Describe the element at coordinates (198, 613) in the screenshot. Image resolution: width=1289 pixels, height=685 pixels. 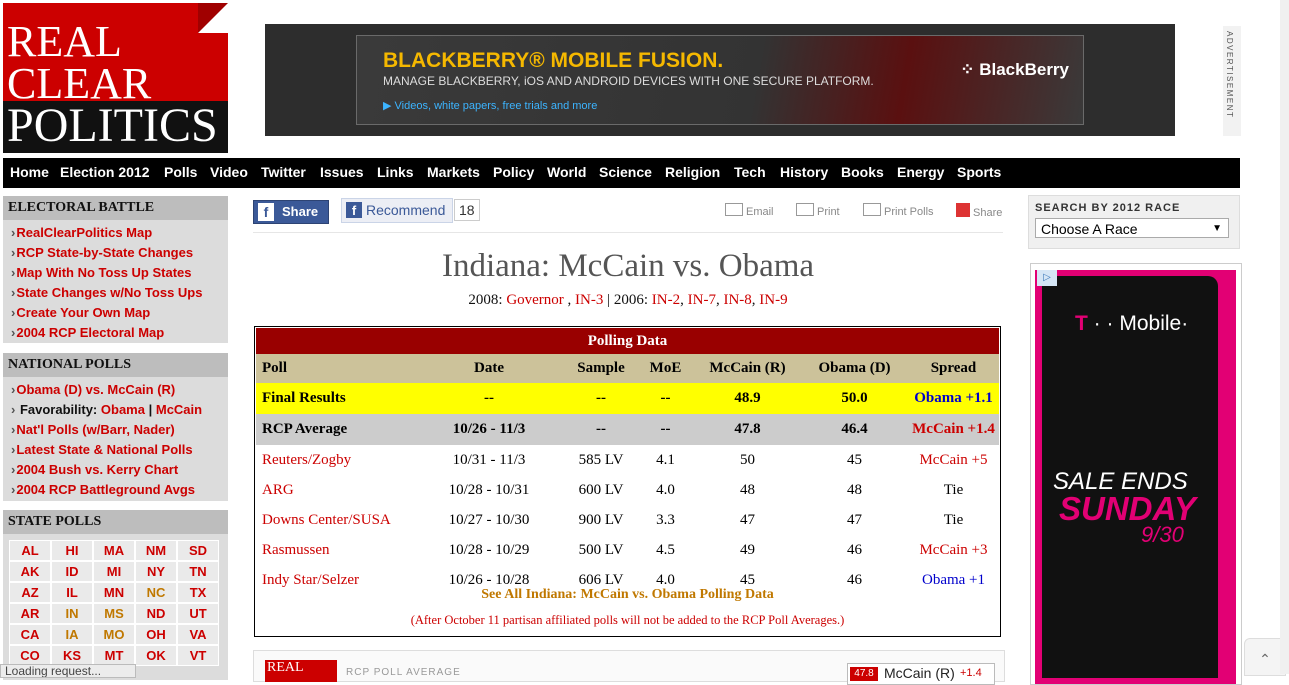
I see `state-link-ut: UT` at that location.